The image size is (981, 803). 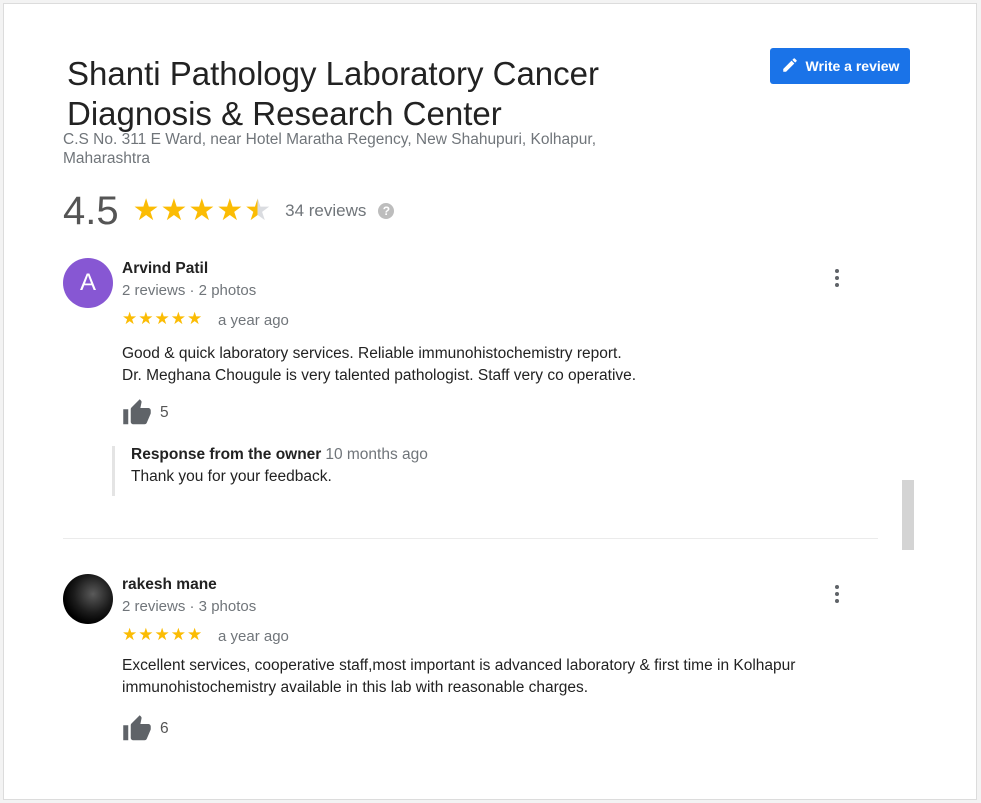 What do you see at coordinates (165, 269) in the screenshot?
I see `reviewer-name: Arvind Patil` at bounding box center [165, 269].